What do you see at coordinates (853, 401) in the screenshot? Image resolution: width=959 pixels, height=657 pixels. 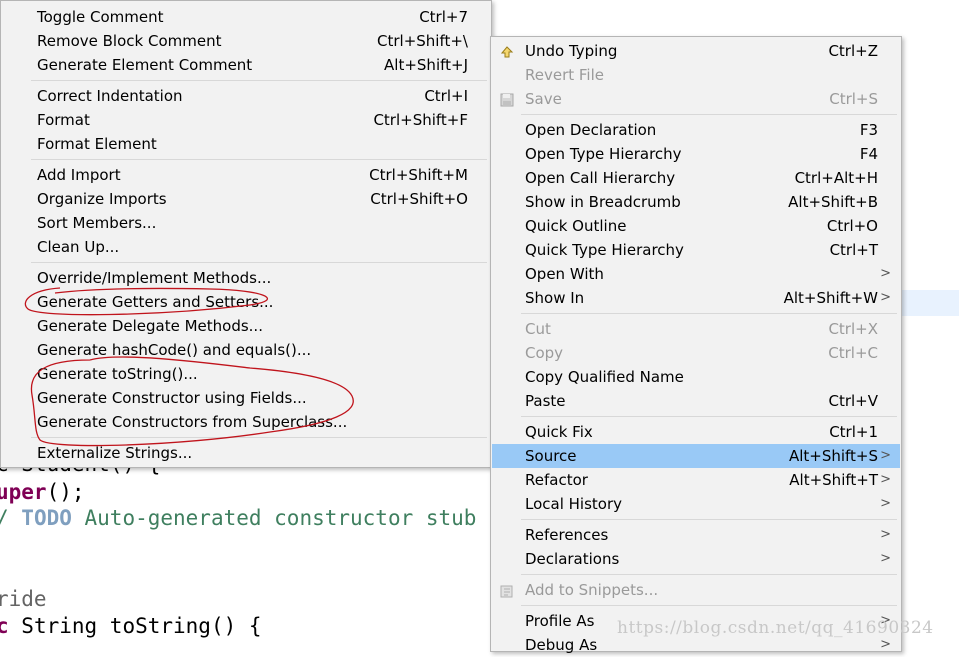 I see `context-menu-item-shortcut: Ctrl+V` at bounding box center [853, 401].